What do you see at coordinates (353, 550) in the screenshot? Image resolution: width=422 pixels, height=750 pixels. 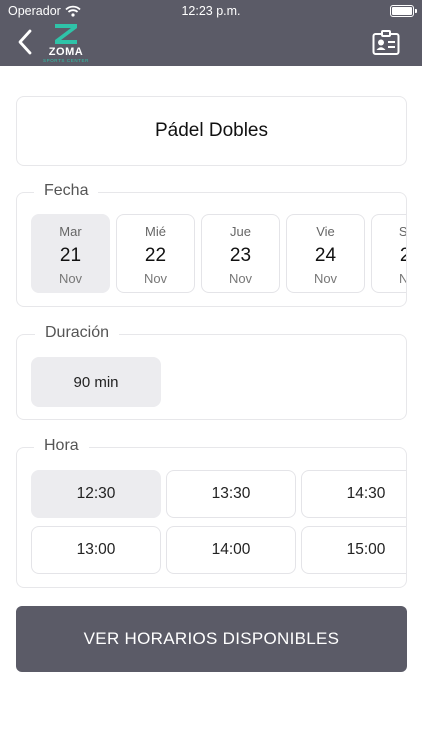 I see `time-slot: 15:00` at bounding box center [353, 550].